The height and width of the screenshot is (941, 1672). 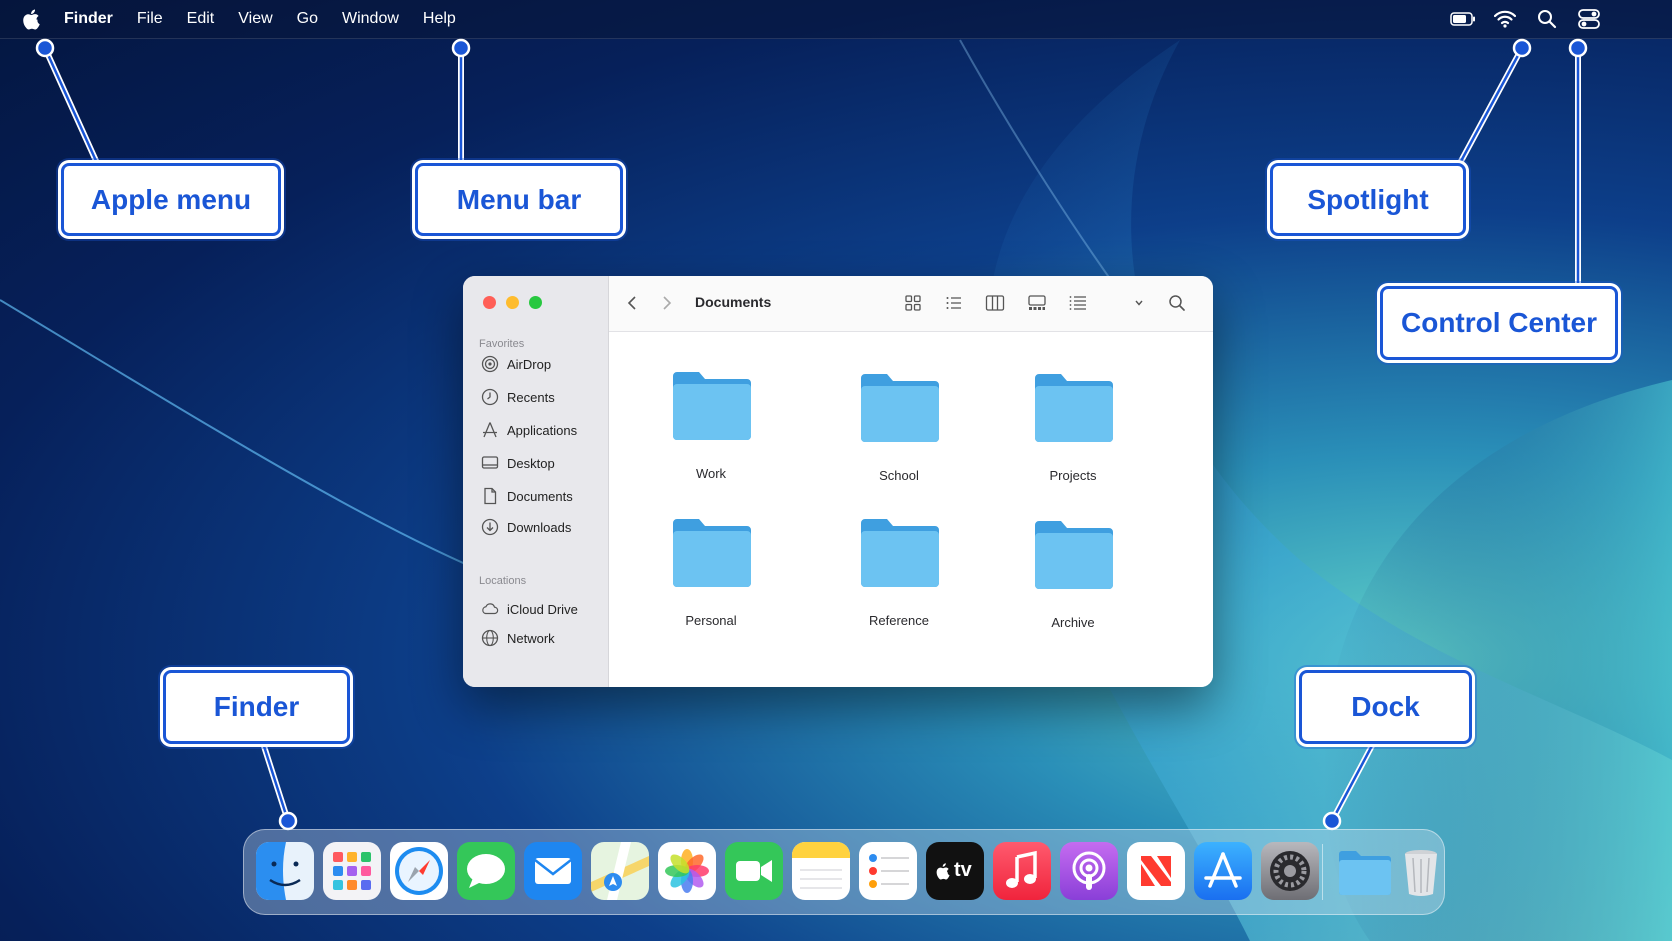 What do you see at coordinates (535, 302) in the screenshot?
I see `zoom-button` at bounding box center [535, 302].